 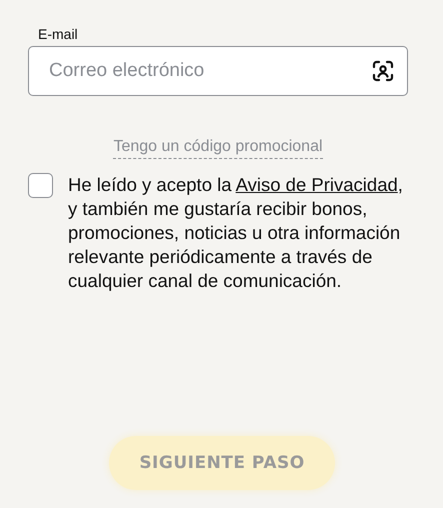 What do you see at coordinates (218, 148) in the screenshot?
I see `promo-code-link: Tengo un código promocional` at bounding box center [218, 148].